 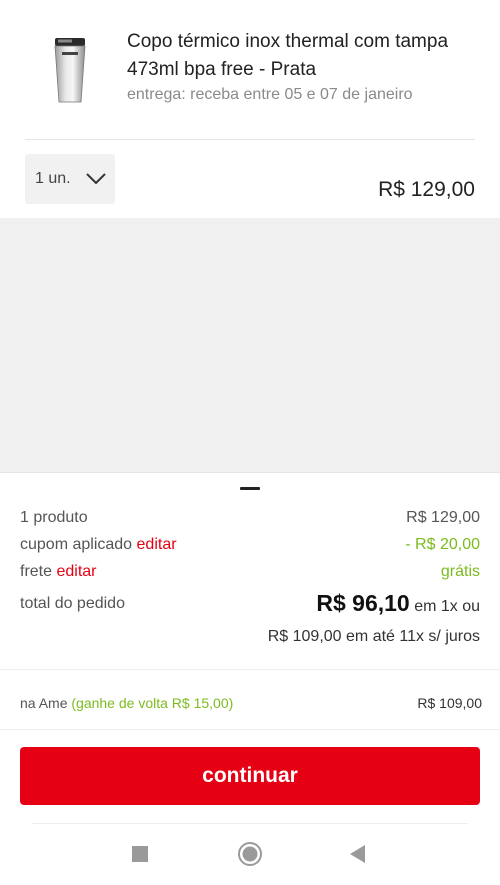 I want to click on ame-cashback: (ganhe de volta R$ 15,00), so click(x=152, y=703).